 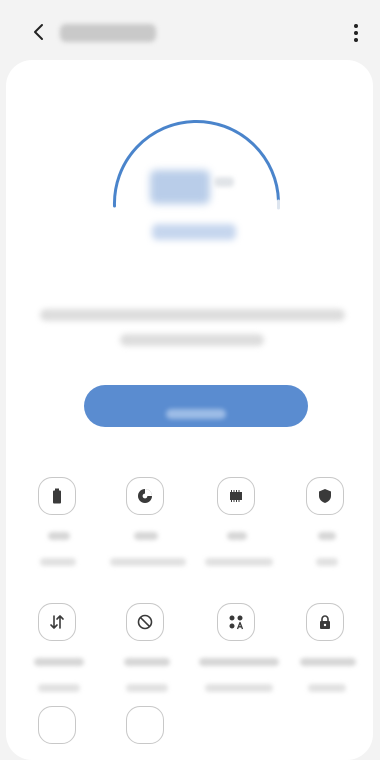 I want to click on apps-grid-icon, so click(x=236, y=622).